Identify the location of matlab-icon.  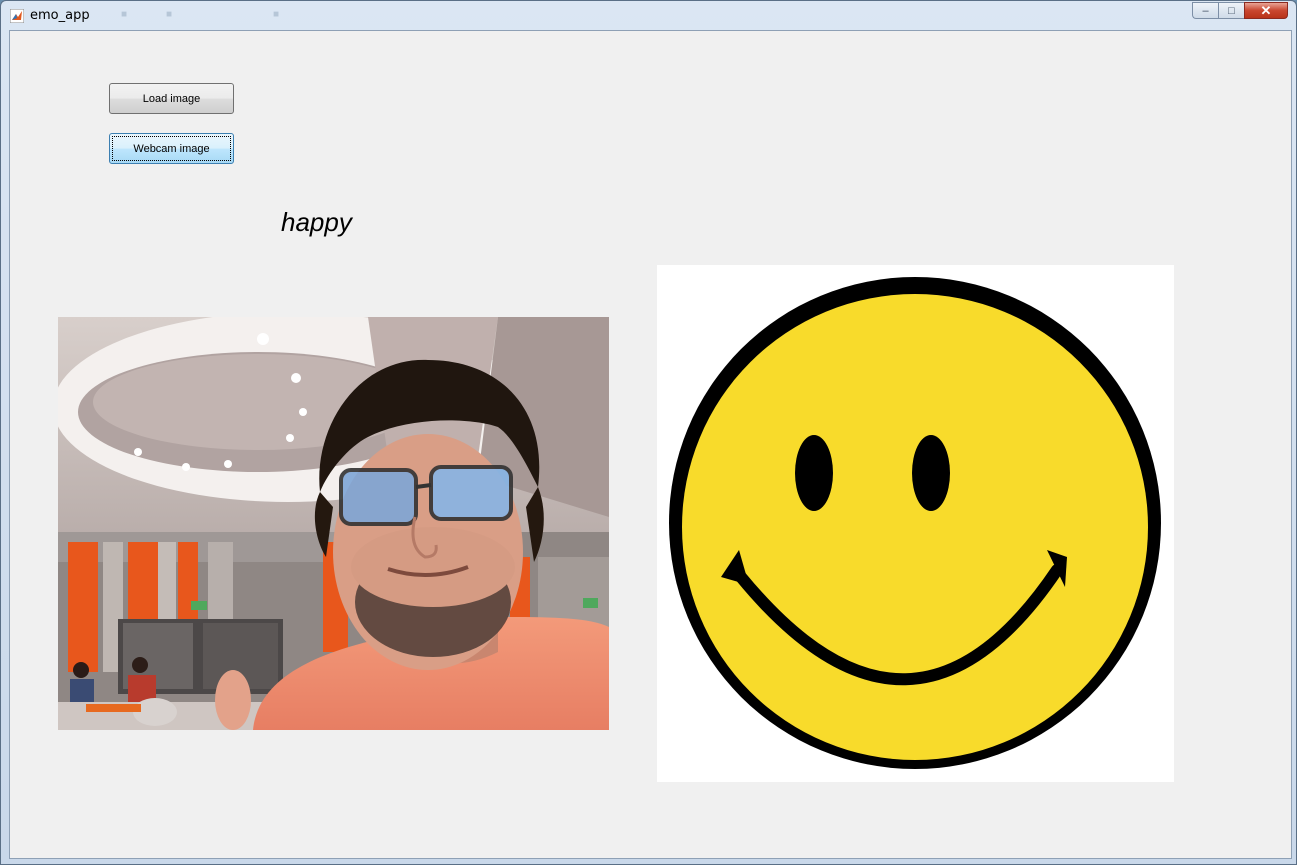
(17, 16).